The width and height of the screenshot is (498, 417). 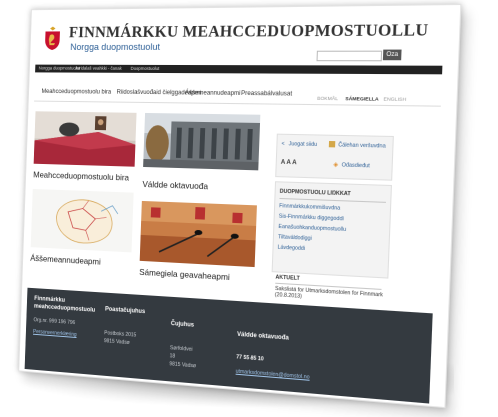 I want to click on tile-image-sami-language, so click(x=198, y=234).